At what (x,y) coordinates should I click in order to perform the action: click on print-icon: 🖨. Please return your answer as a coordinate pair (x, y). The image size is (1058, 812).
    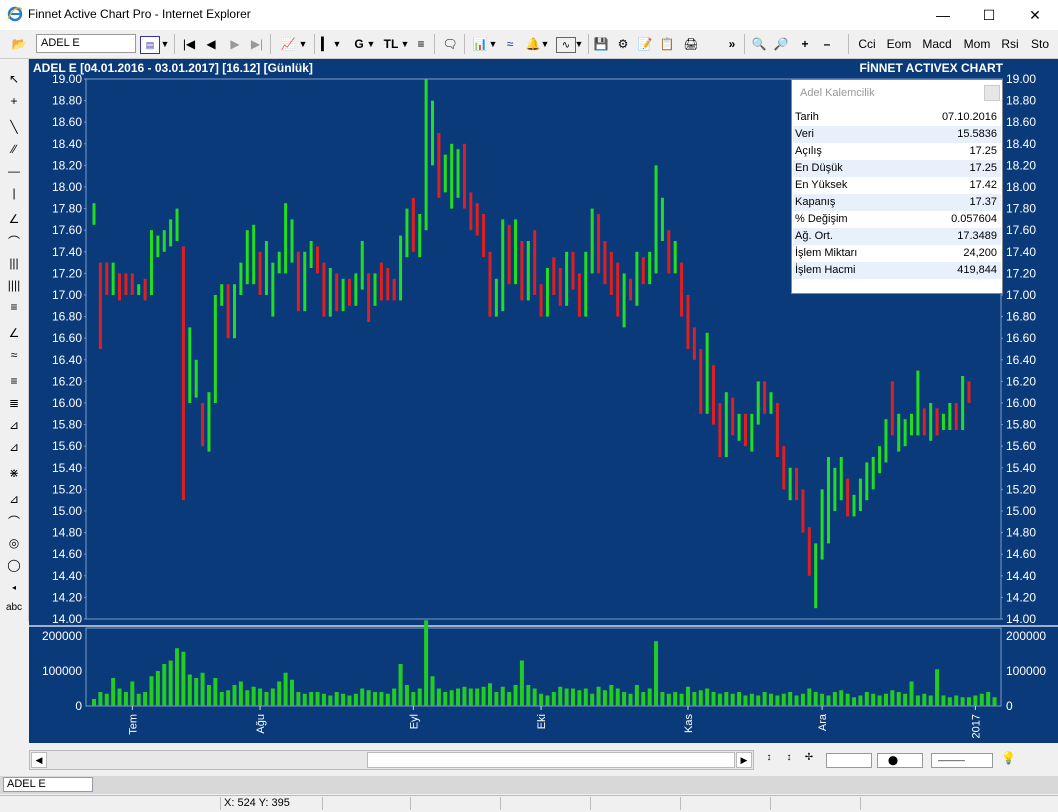
    Looking at the image, I should click on (691, 44).